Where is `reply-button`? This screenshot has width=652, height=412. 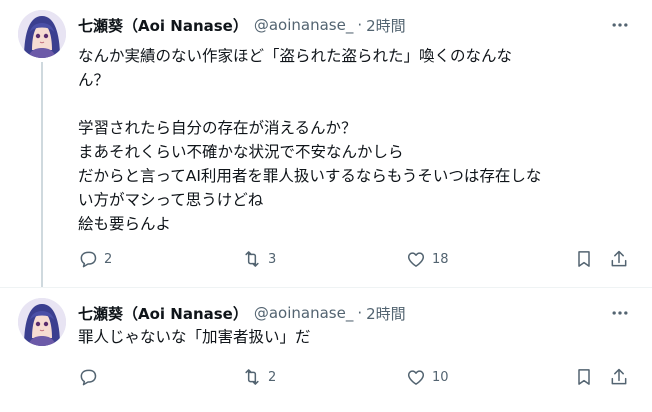
reply-button is located at coordinates (91, 377).